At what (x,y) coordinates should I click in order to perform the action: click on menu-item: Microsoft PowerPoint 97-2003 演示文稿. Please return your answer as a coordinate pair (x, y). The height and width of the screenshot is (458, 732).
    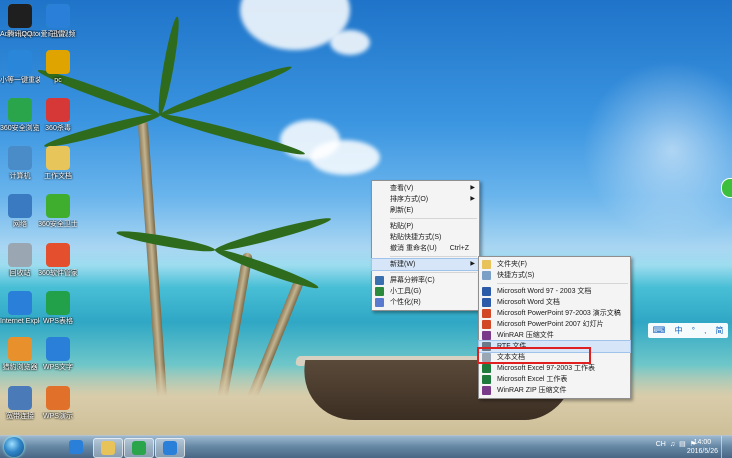
    Looking at the image, I should click on (554, 313).